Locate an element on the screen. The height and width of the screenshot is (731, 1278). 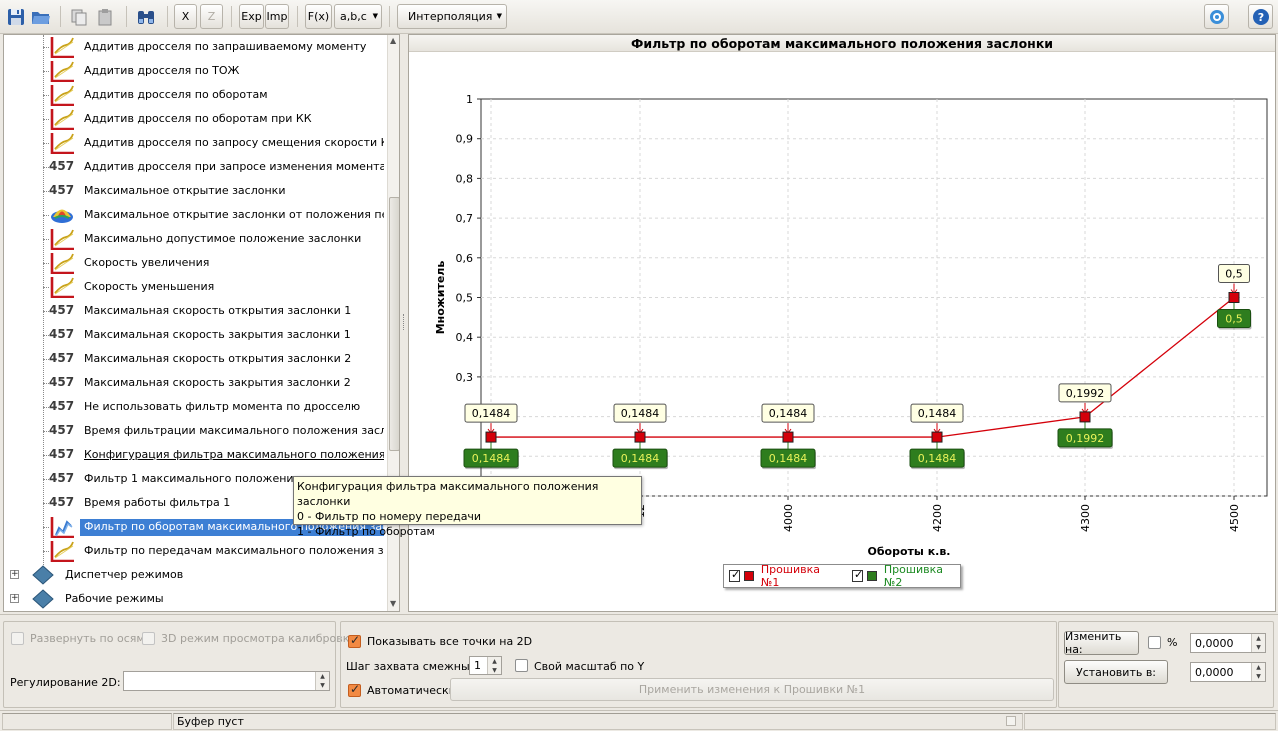
show-all-points-checkbox is located at coordinates (354, 640).